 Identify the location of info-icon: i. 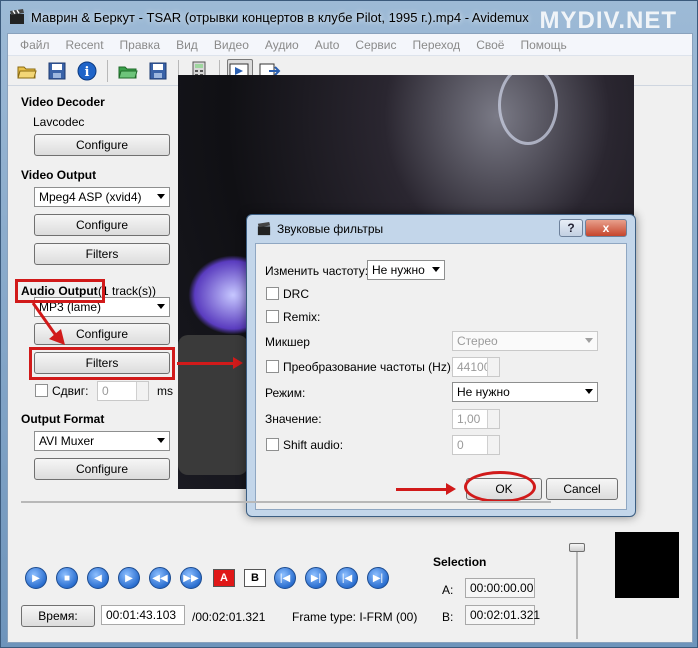
(87, 71).